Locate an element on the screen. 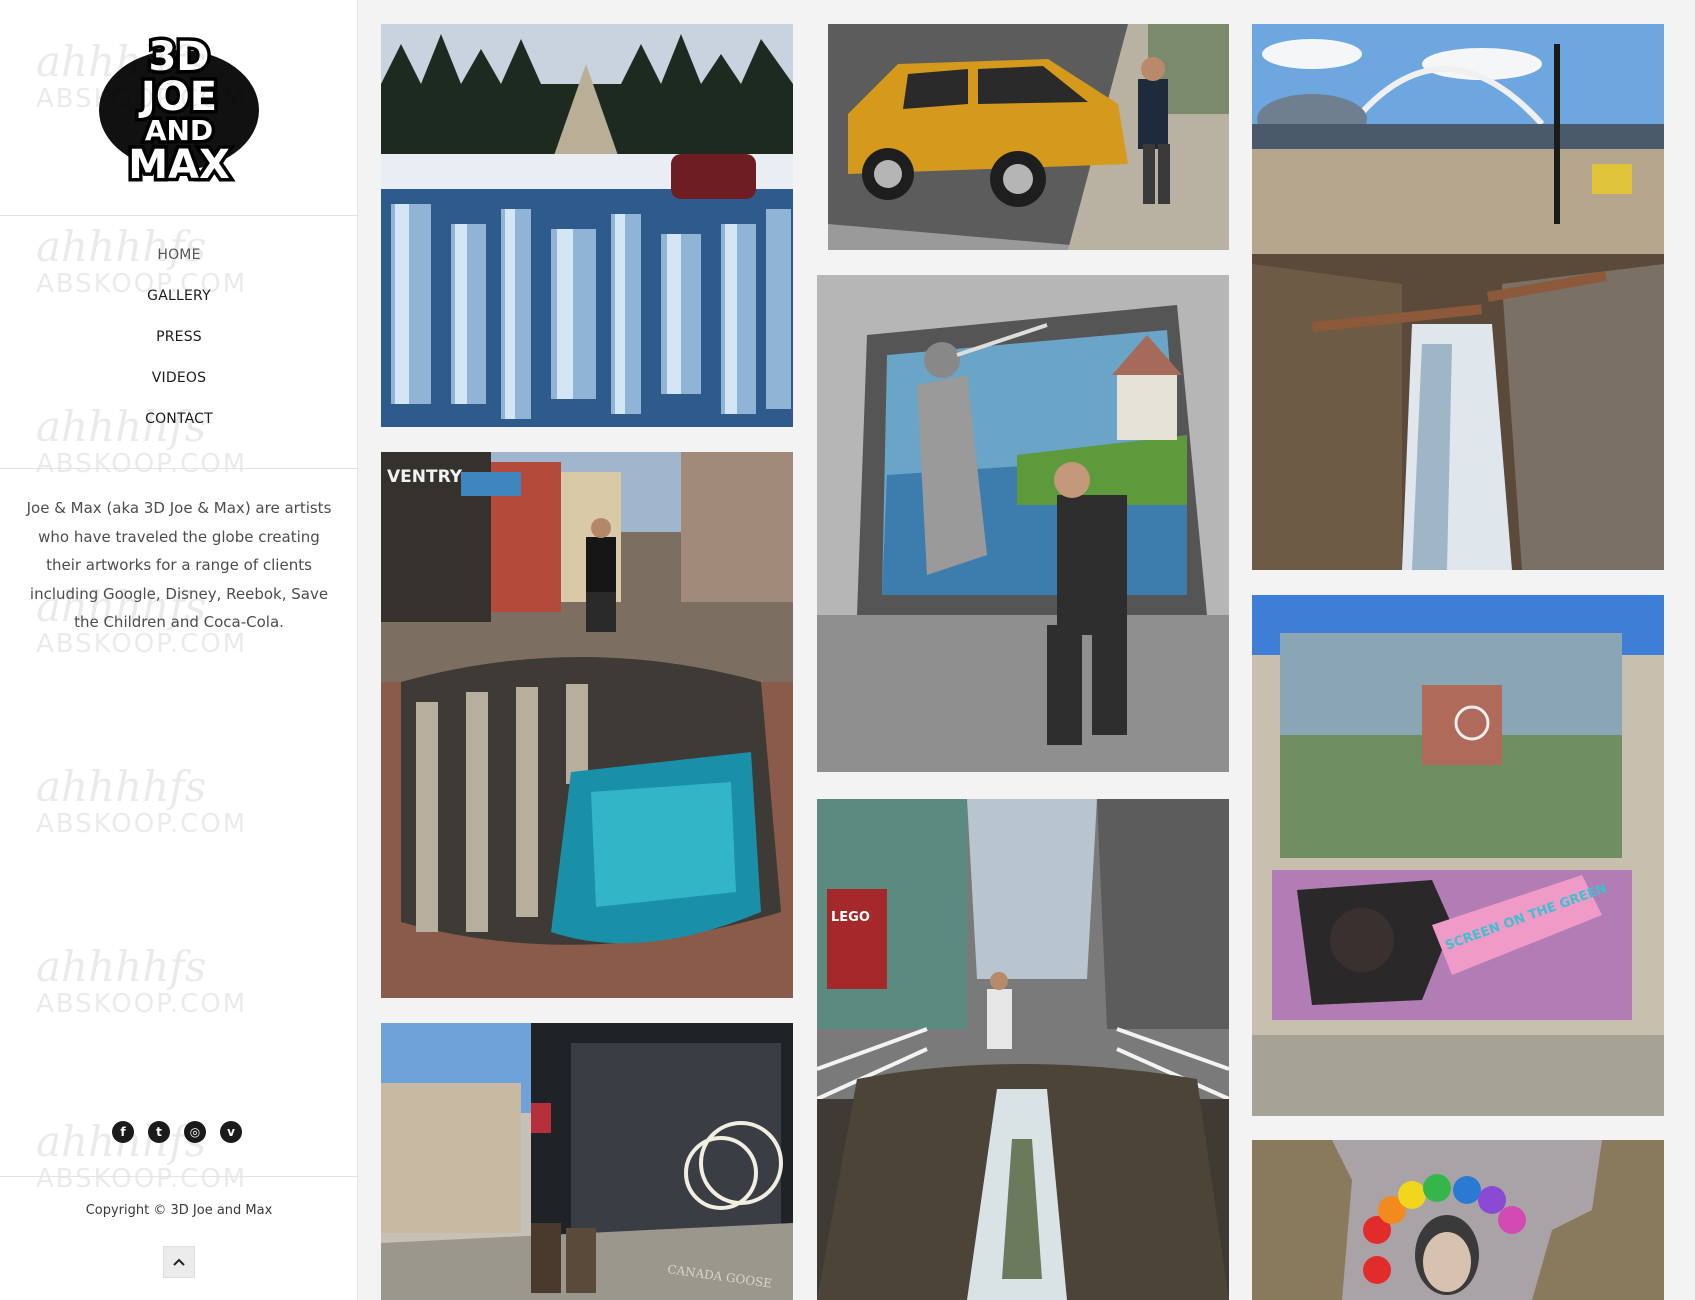 The image size is (1695, 1300). chevron-up-icon is located at coordinates (179, 1262).